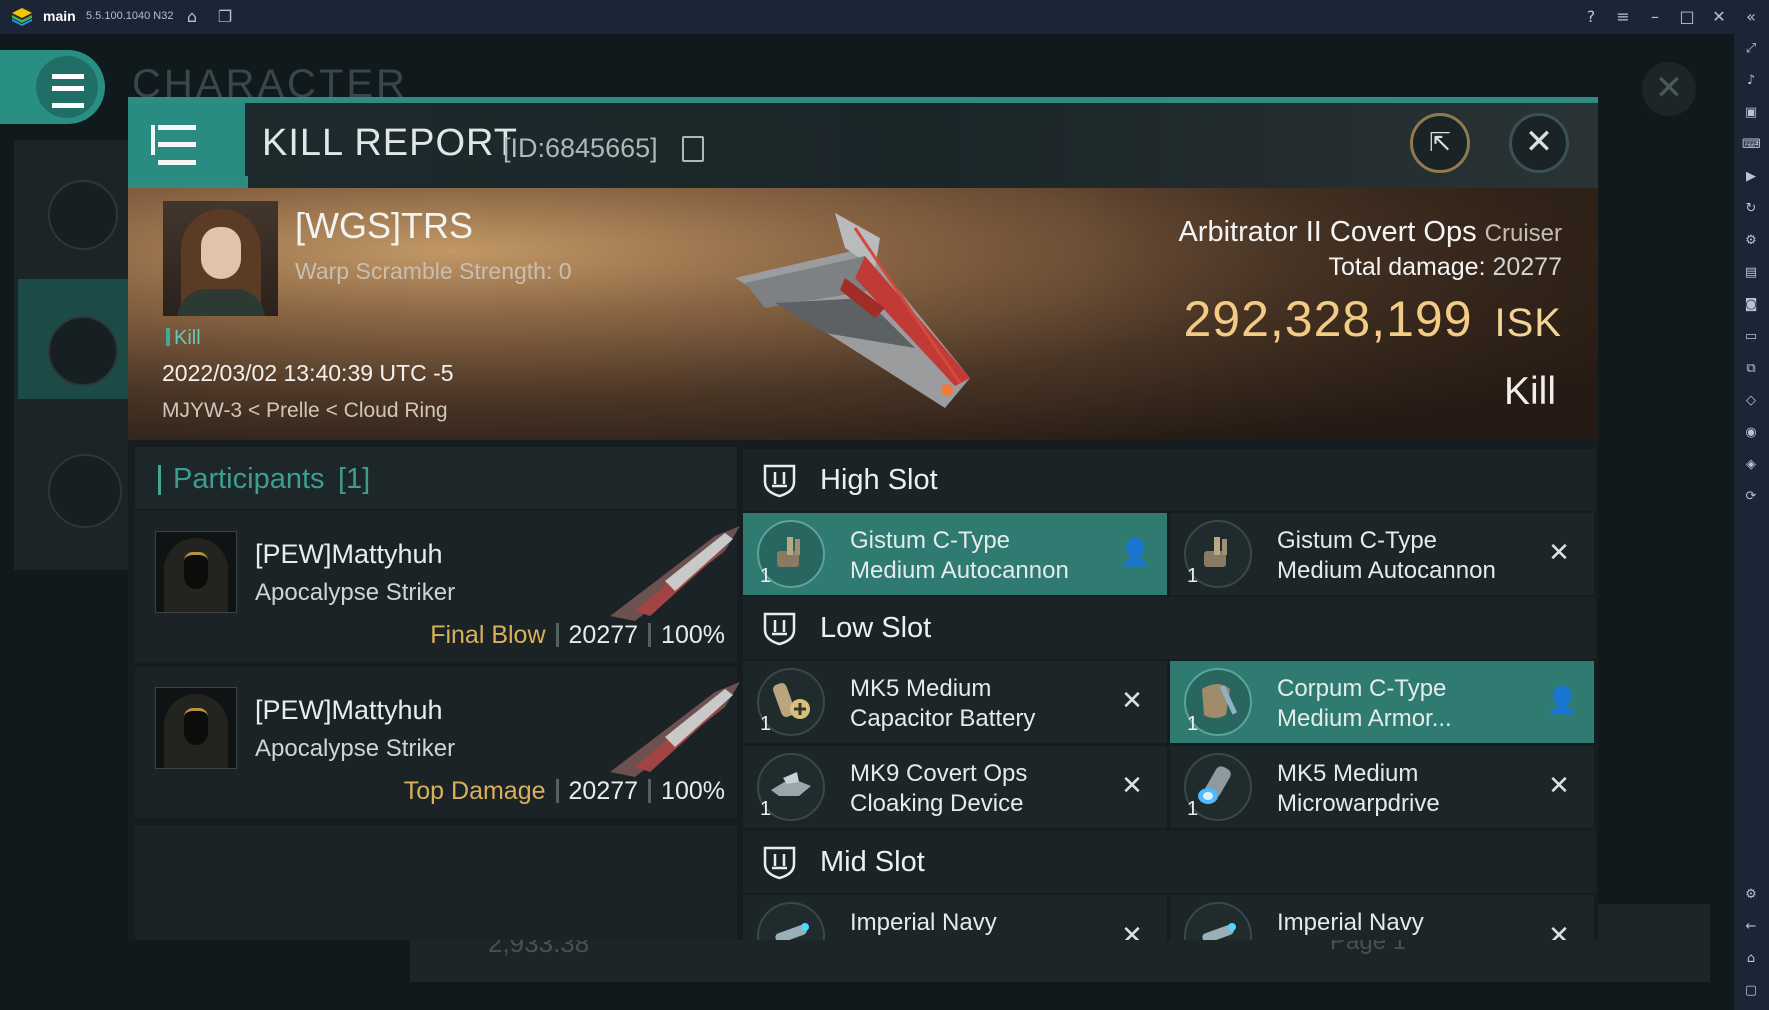  What do you see at coordinates (1751, 209) in the screenshot?
I see `sync-icon: ↻` at bounding box center [1751, 209].